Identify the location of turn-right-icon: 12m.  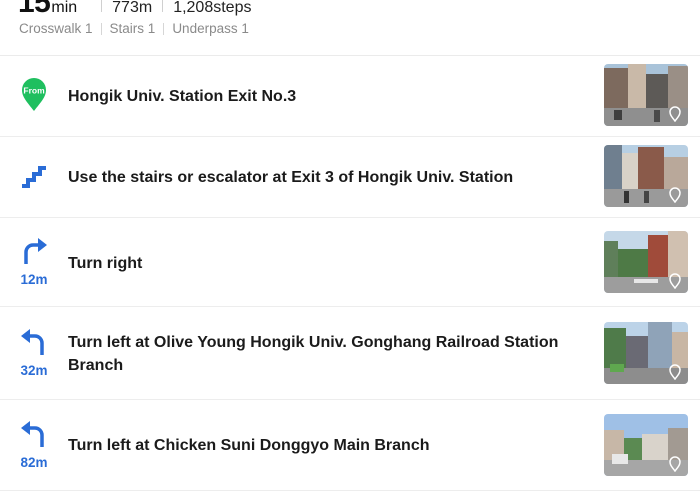
(34, 260).